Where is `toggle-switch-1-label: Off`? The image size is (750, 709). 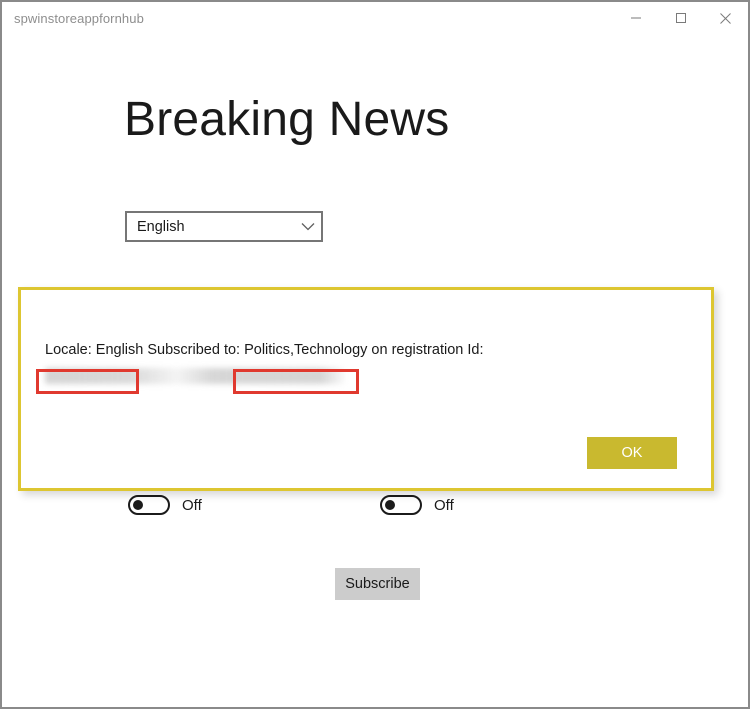
toggle-switch-1-label: Off is located at coordinates (192, 505).